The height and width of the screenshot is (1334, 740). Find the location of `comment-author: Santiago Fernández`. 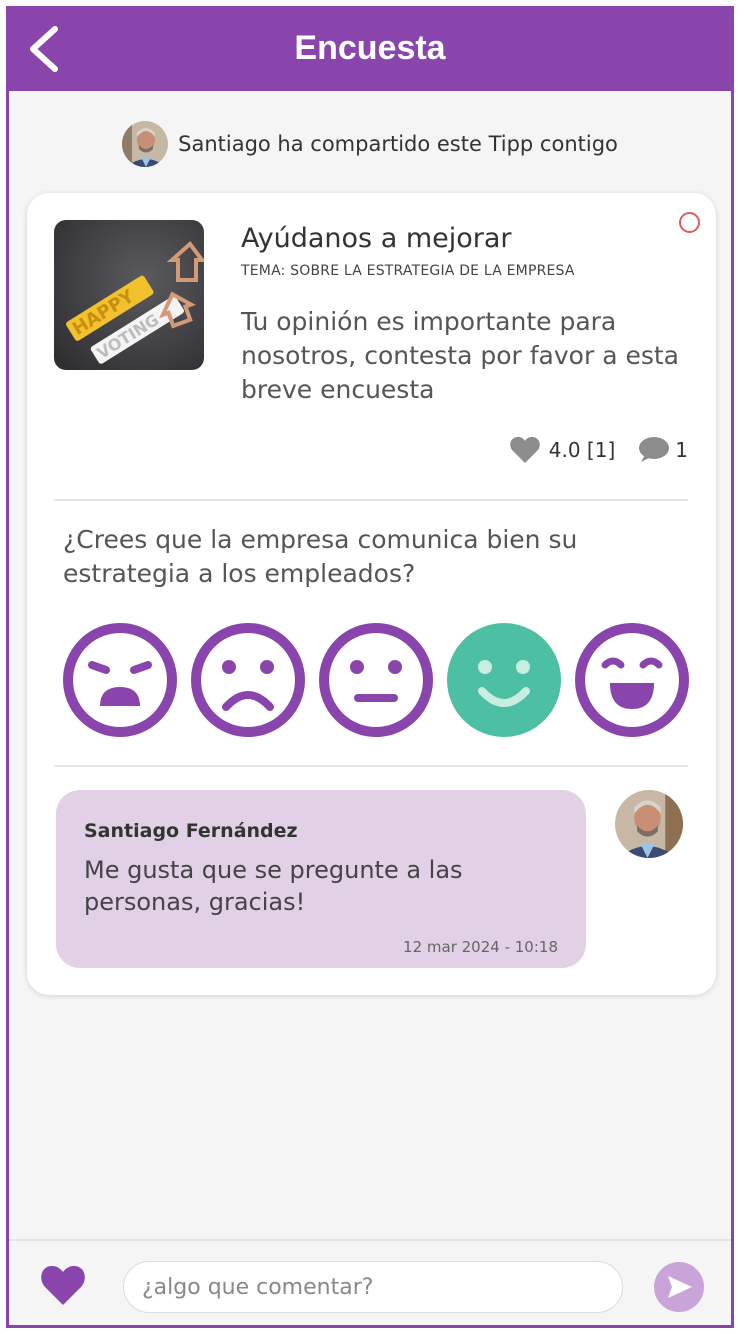

comment-author: Santiago Fernández is located at coordinates (191, 831).